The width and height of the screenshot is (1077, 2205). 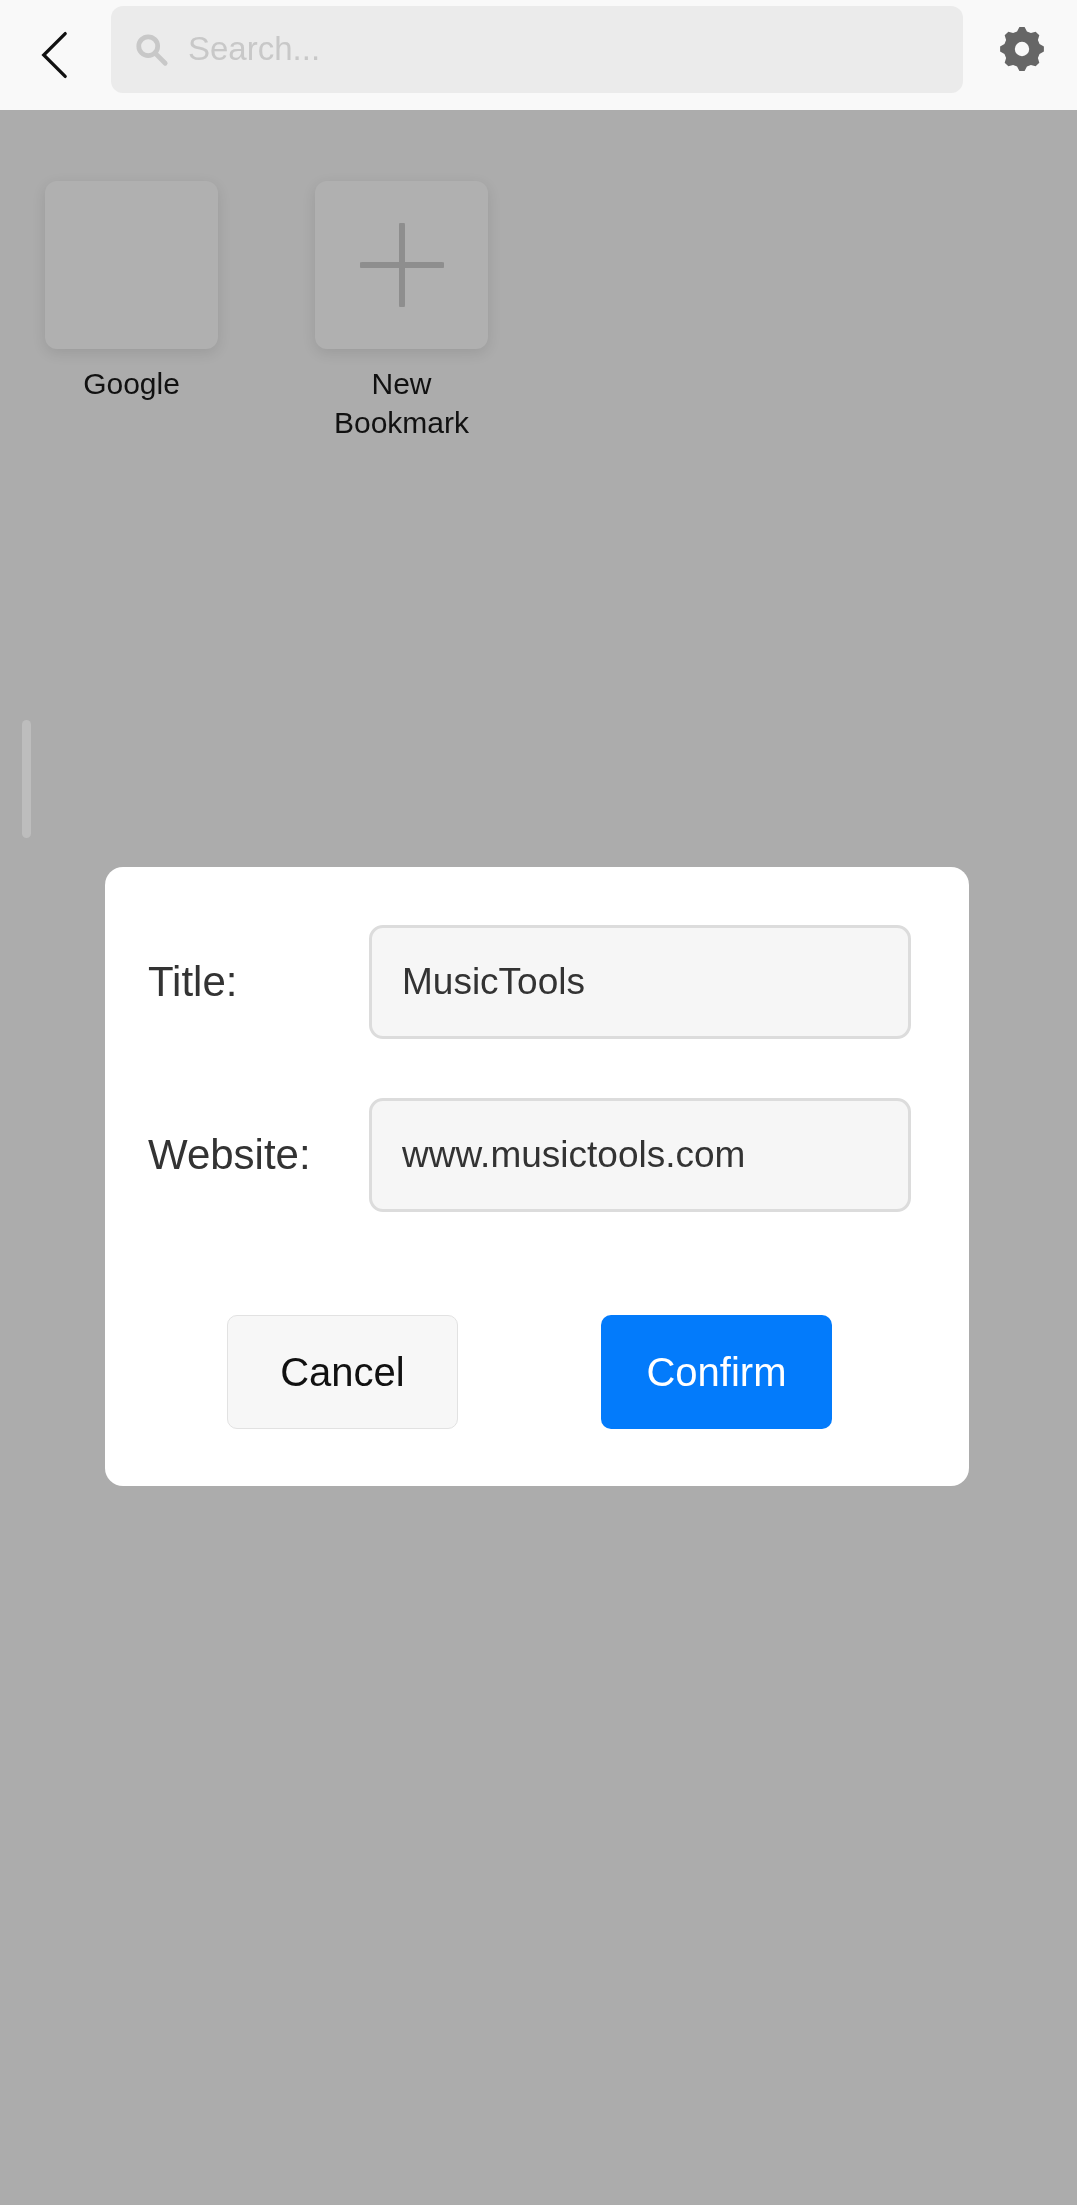 I want to click on add-bookmark-tile, so click(x=401, y=265).